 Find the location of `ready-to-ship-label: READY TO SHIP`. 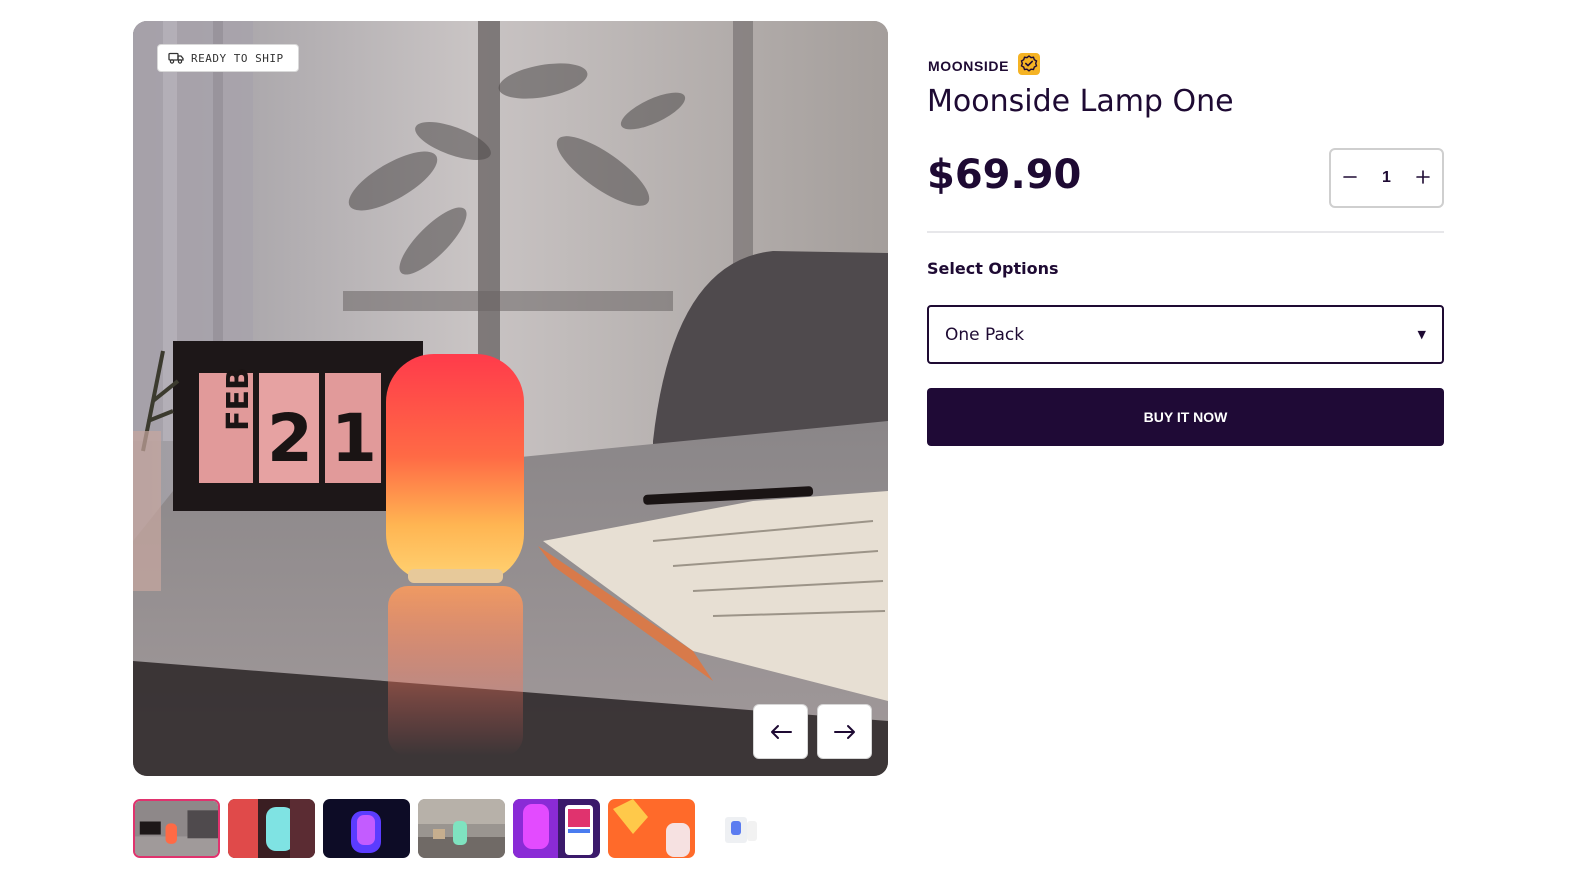

ready-to-ship-label: READY TO SHIP is located at coordinates (237, 58).